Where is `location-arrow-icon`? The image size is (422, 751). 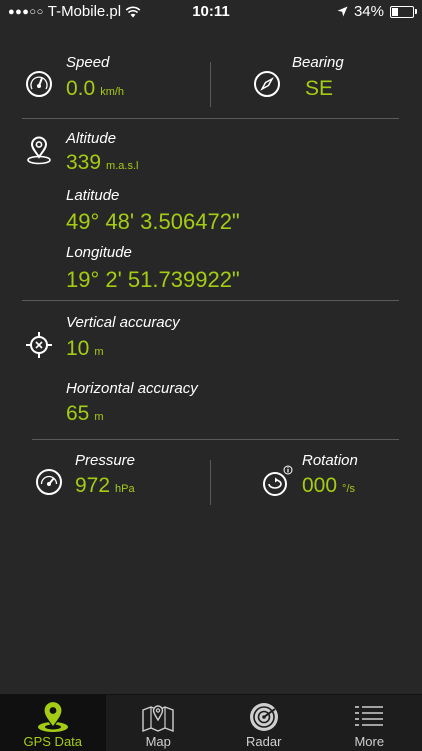
location-arrow-icon is located at coordinates (342, 11).